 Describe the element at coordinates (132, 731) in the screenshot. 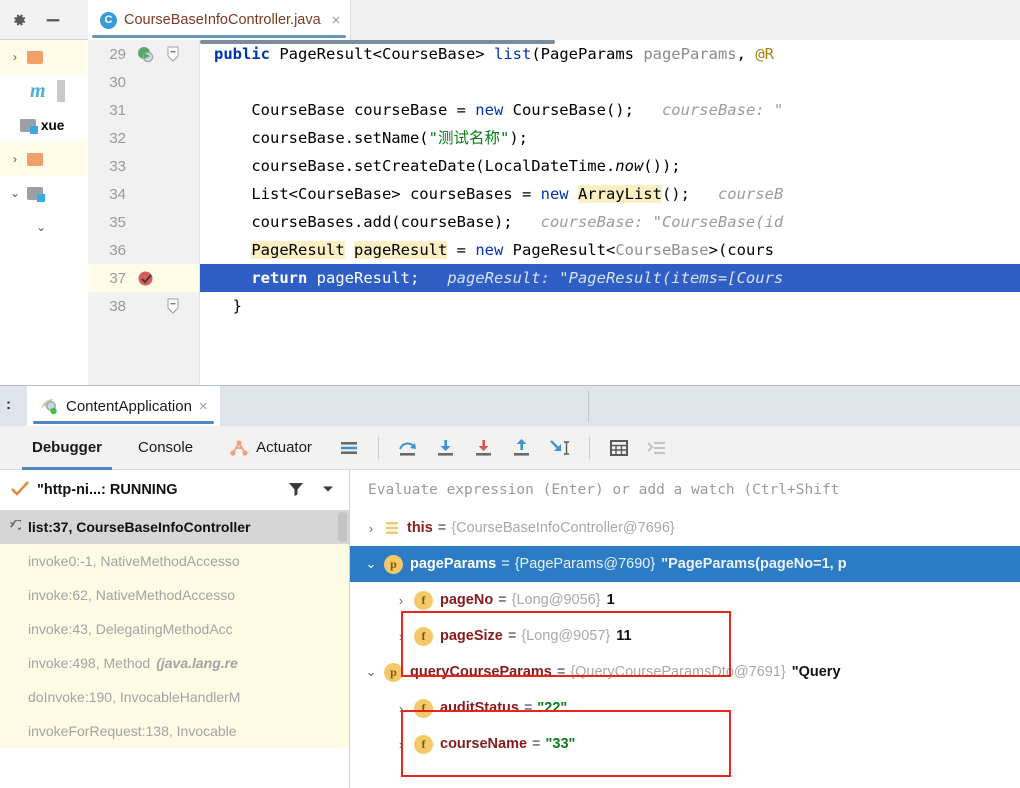

I see `frame-label: invokeForRequest:138, Invocable` at that location.